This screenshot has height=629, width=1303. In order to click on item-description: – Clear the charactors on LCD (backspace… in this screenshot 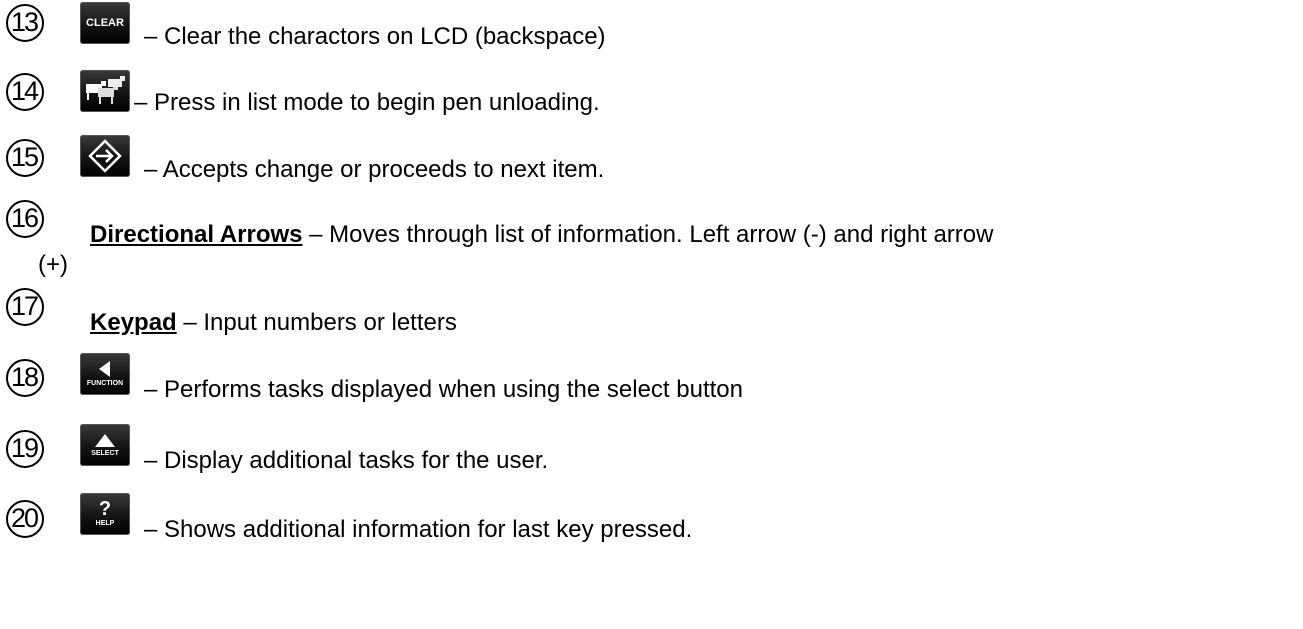, I will do `click(375, 36)`.